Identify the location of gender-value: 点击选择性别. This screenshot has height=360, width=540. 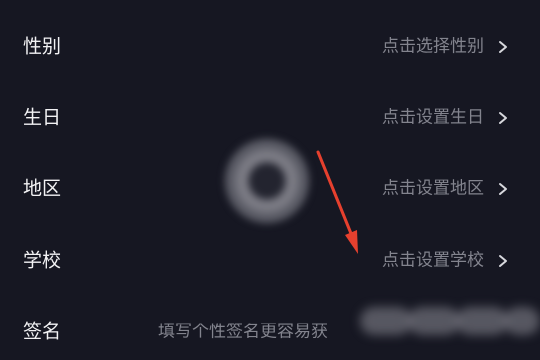
(433, 46).